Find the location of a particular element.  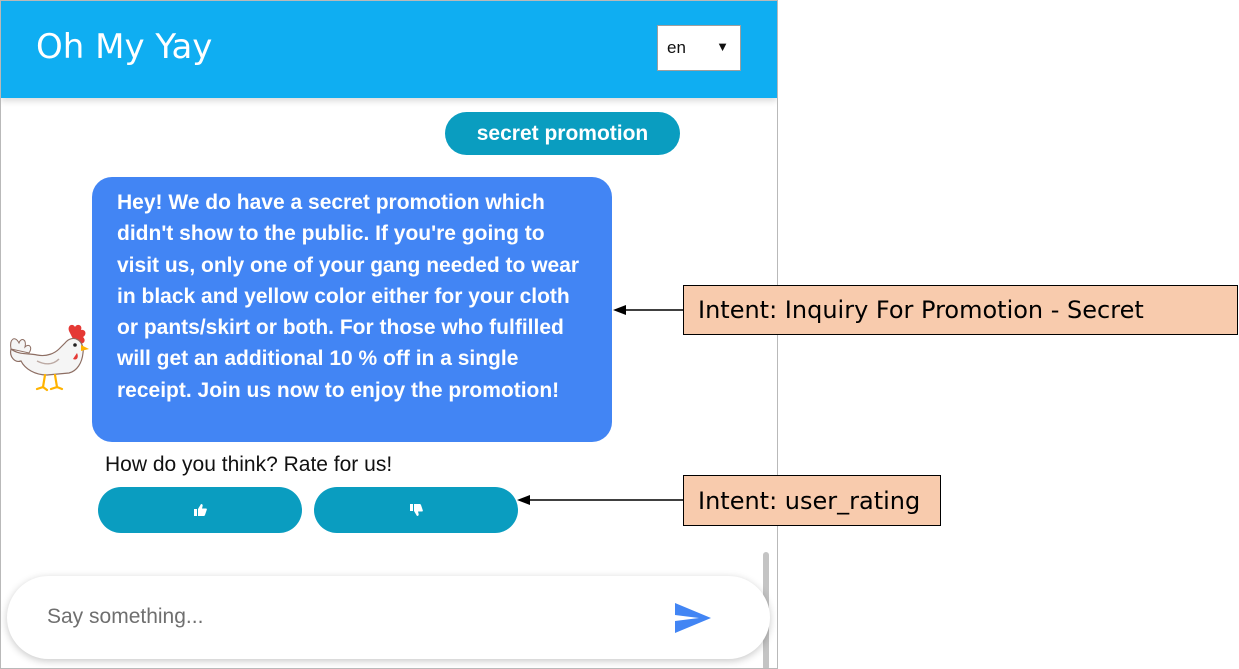

rooster-icon is located at coordinates (49, 358).